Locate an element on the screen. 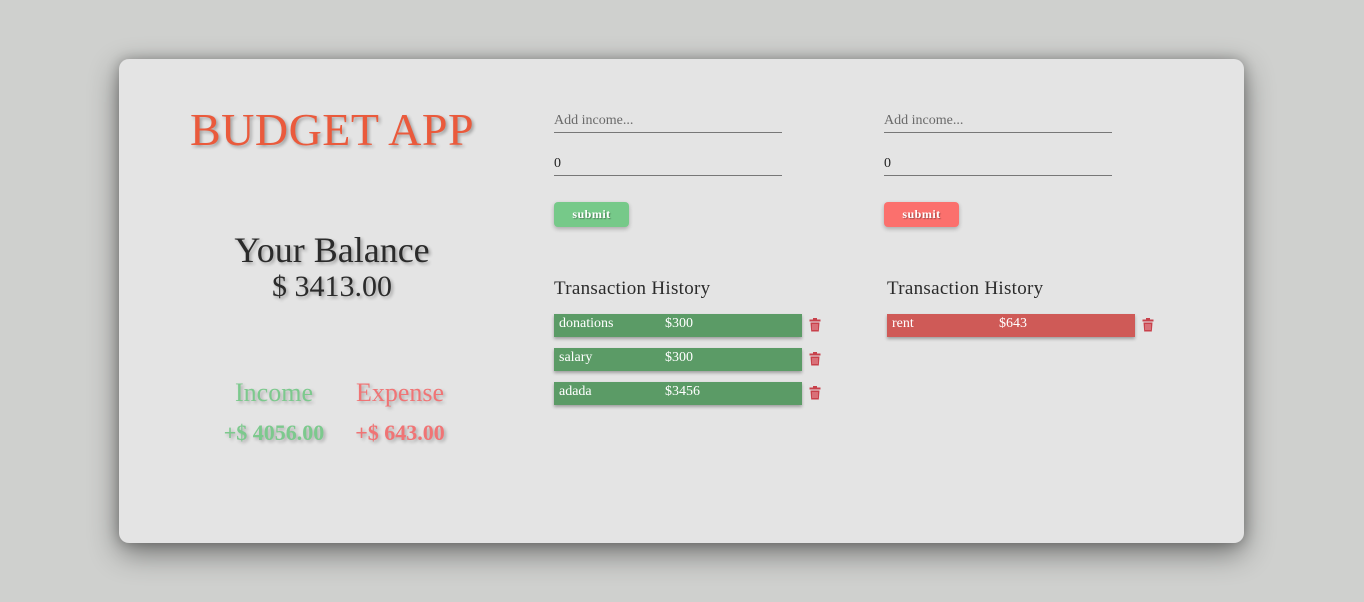 Image resolution: width=1364 pixels, height=602 pixels. expense-amount-input is located at coordinates (998, 164).